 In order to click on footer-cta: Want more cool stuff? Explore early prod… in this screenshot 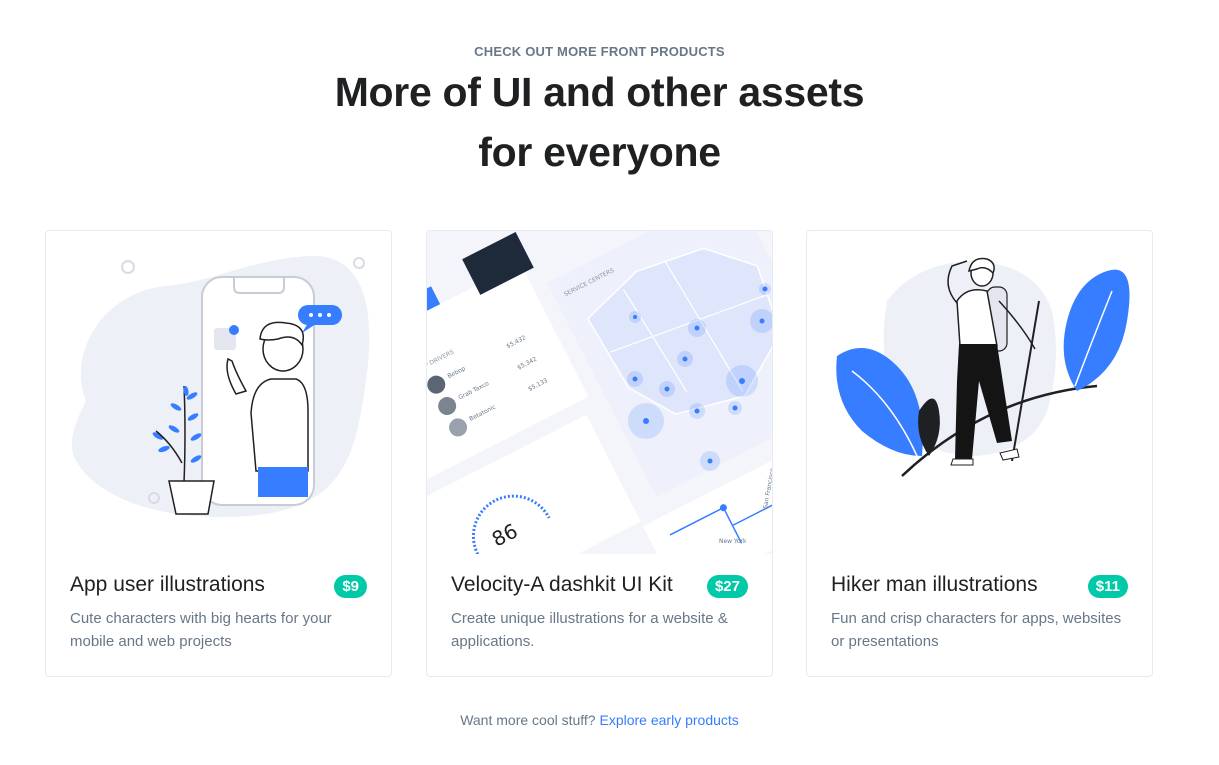, I will do `click(599, 720)`.